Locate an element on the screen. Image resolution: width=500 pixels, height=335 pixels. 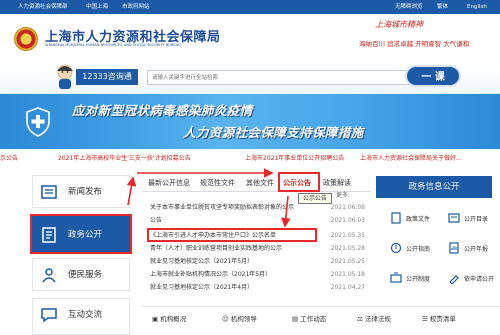
search-input is located at coordinates (278, 77).